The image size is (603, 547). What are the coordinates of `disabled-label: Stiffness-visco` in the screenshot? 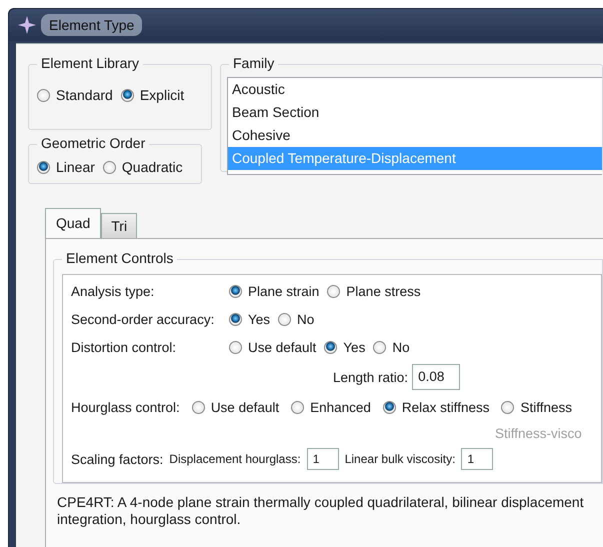 It's located at (538, 433).